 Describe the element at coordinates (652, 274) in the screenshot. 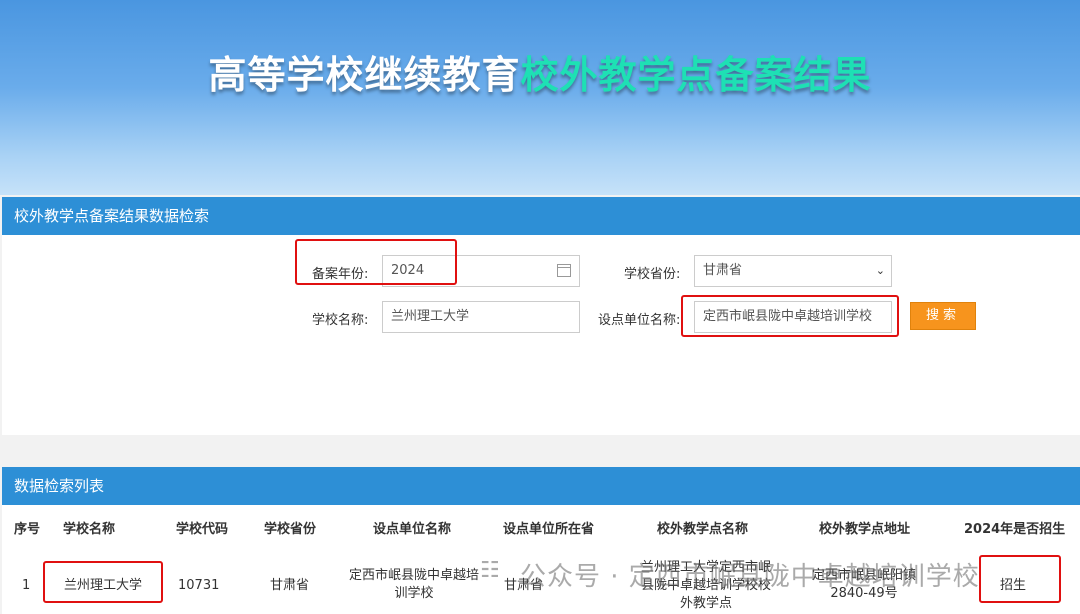

I see `province-label: 学校省份:` at that location.